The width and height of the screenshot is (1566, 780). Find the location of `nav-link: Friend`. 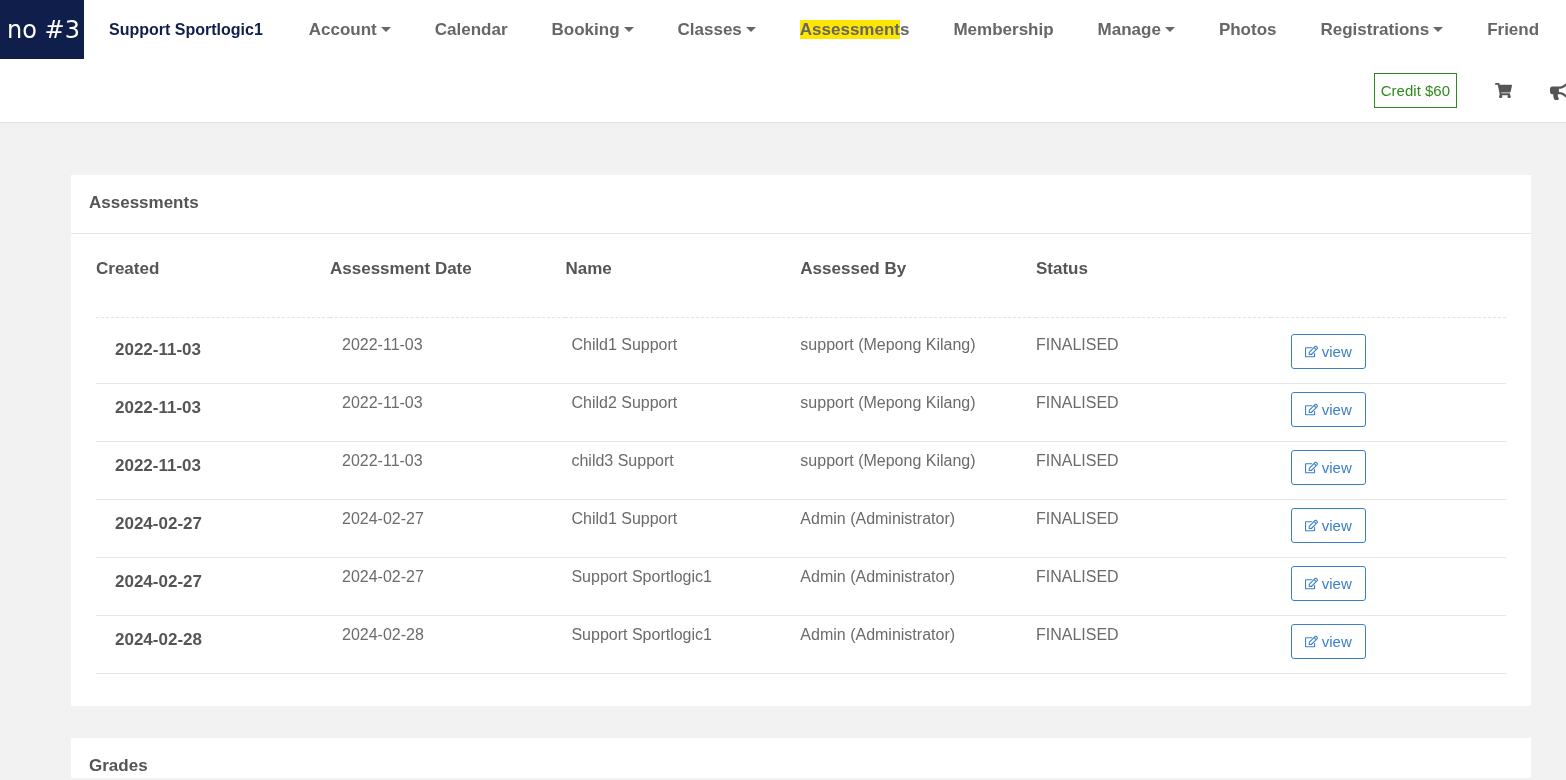

nav-link: Friend is located at coordinates (1502, 29).